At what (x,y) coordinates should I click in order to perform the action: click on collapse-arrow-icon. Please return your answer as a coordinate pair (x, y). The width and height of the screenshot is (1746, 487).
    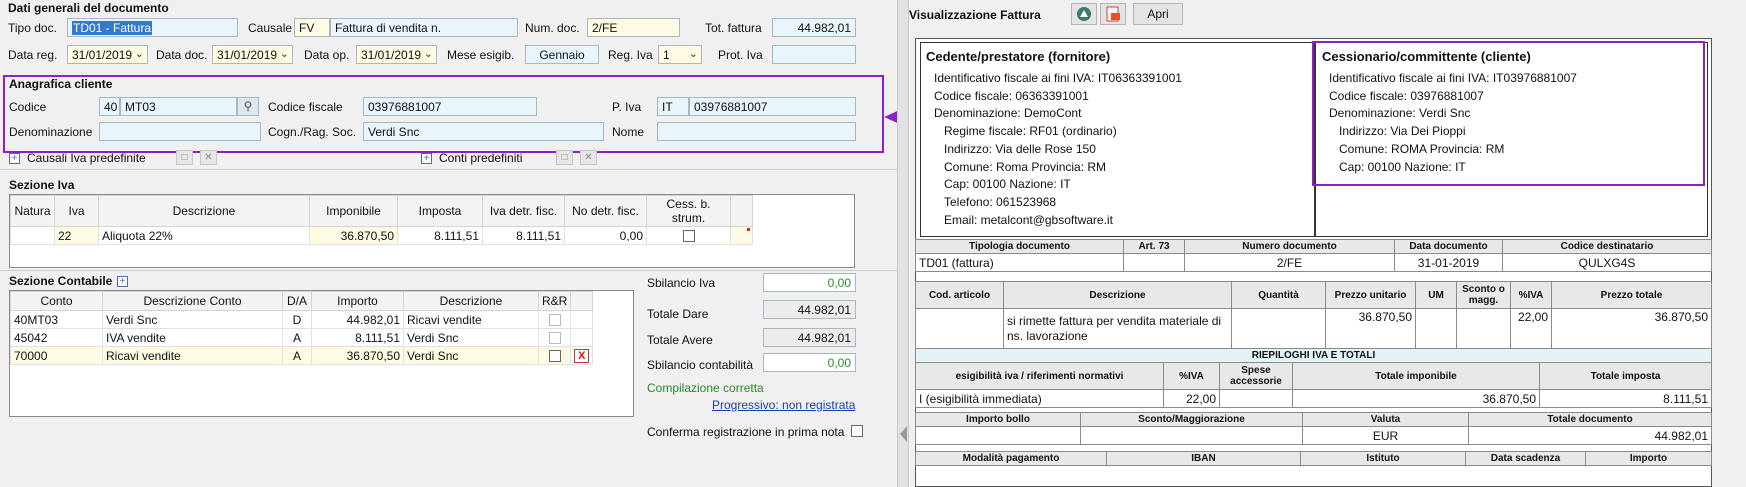
    Looking at the image, I should click on (903, 434).